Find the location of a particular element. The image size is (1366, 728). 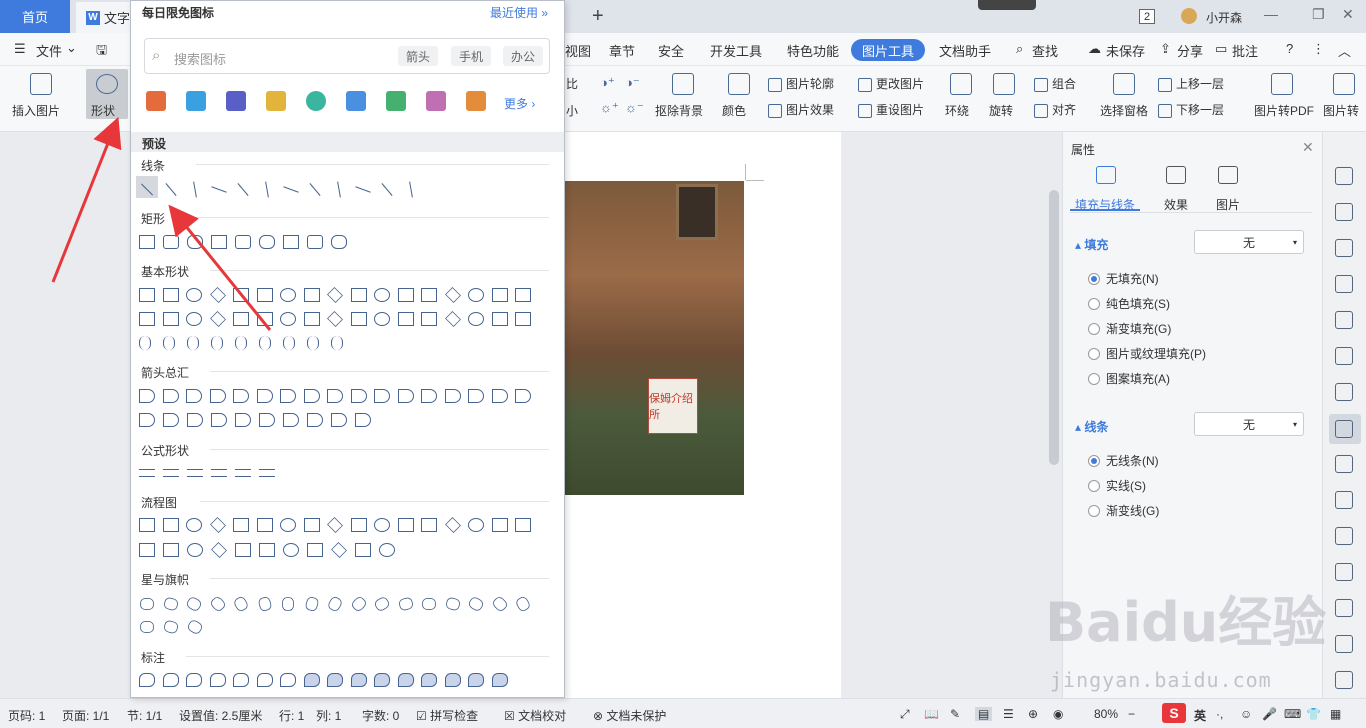

contrast-down-icon: ◑⁻ is located at coordinates (632, 83).